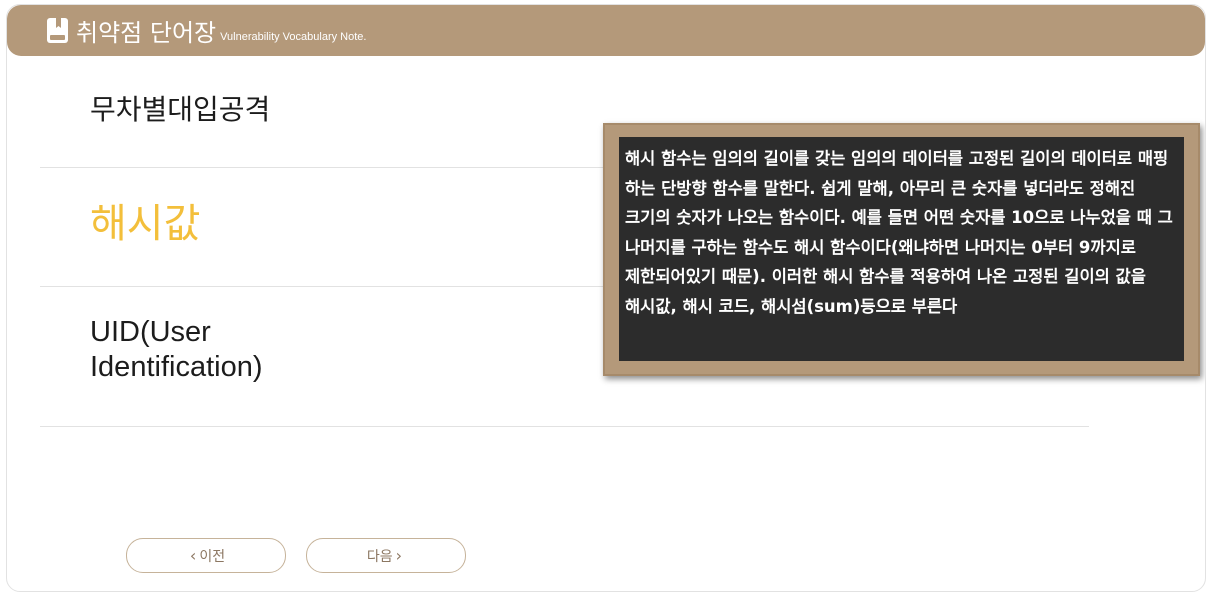 This screenshot has width=1216, height=595. What do you see at coordinates (57, 30) in the screenshot?
I see `book-icon` at bounding box center [57, 30].